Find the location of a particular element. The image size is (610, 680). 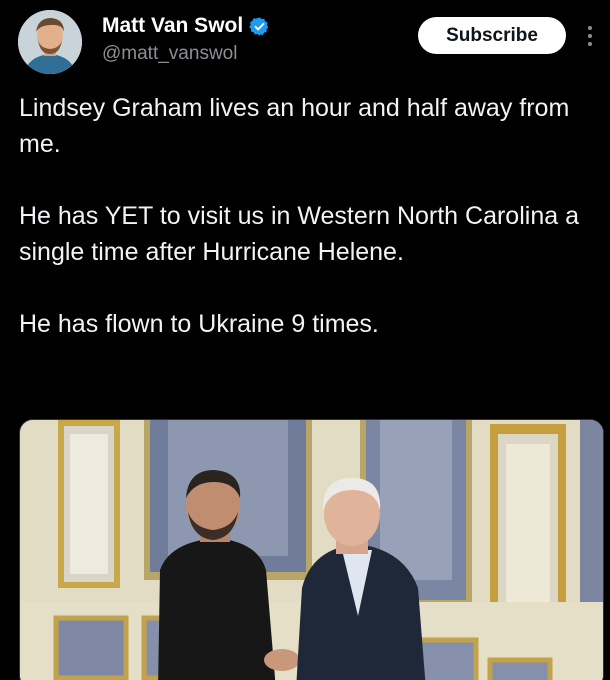

tweet-paragraph: He has flown to Ukraine 9 times. is located at coordinates (199, 324).